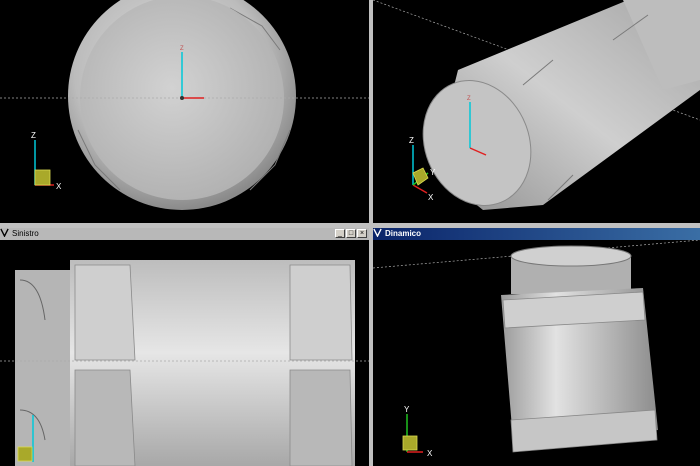 This screenshot has width=700, height=466. I want to click on minimize-button: _, so click(340, 233).